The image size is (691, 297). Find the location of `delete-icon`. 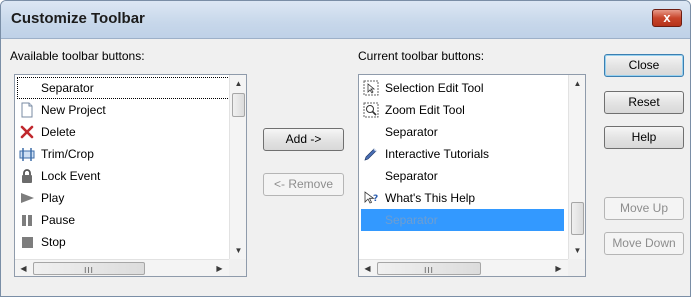

delete-icon is located at coordinates (27, 132).